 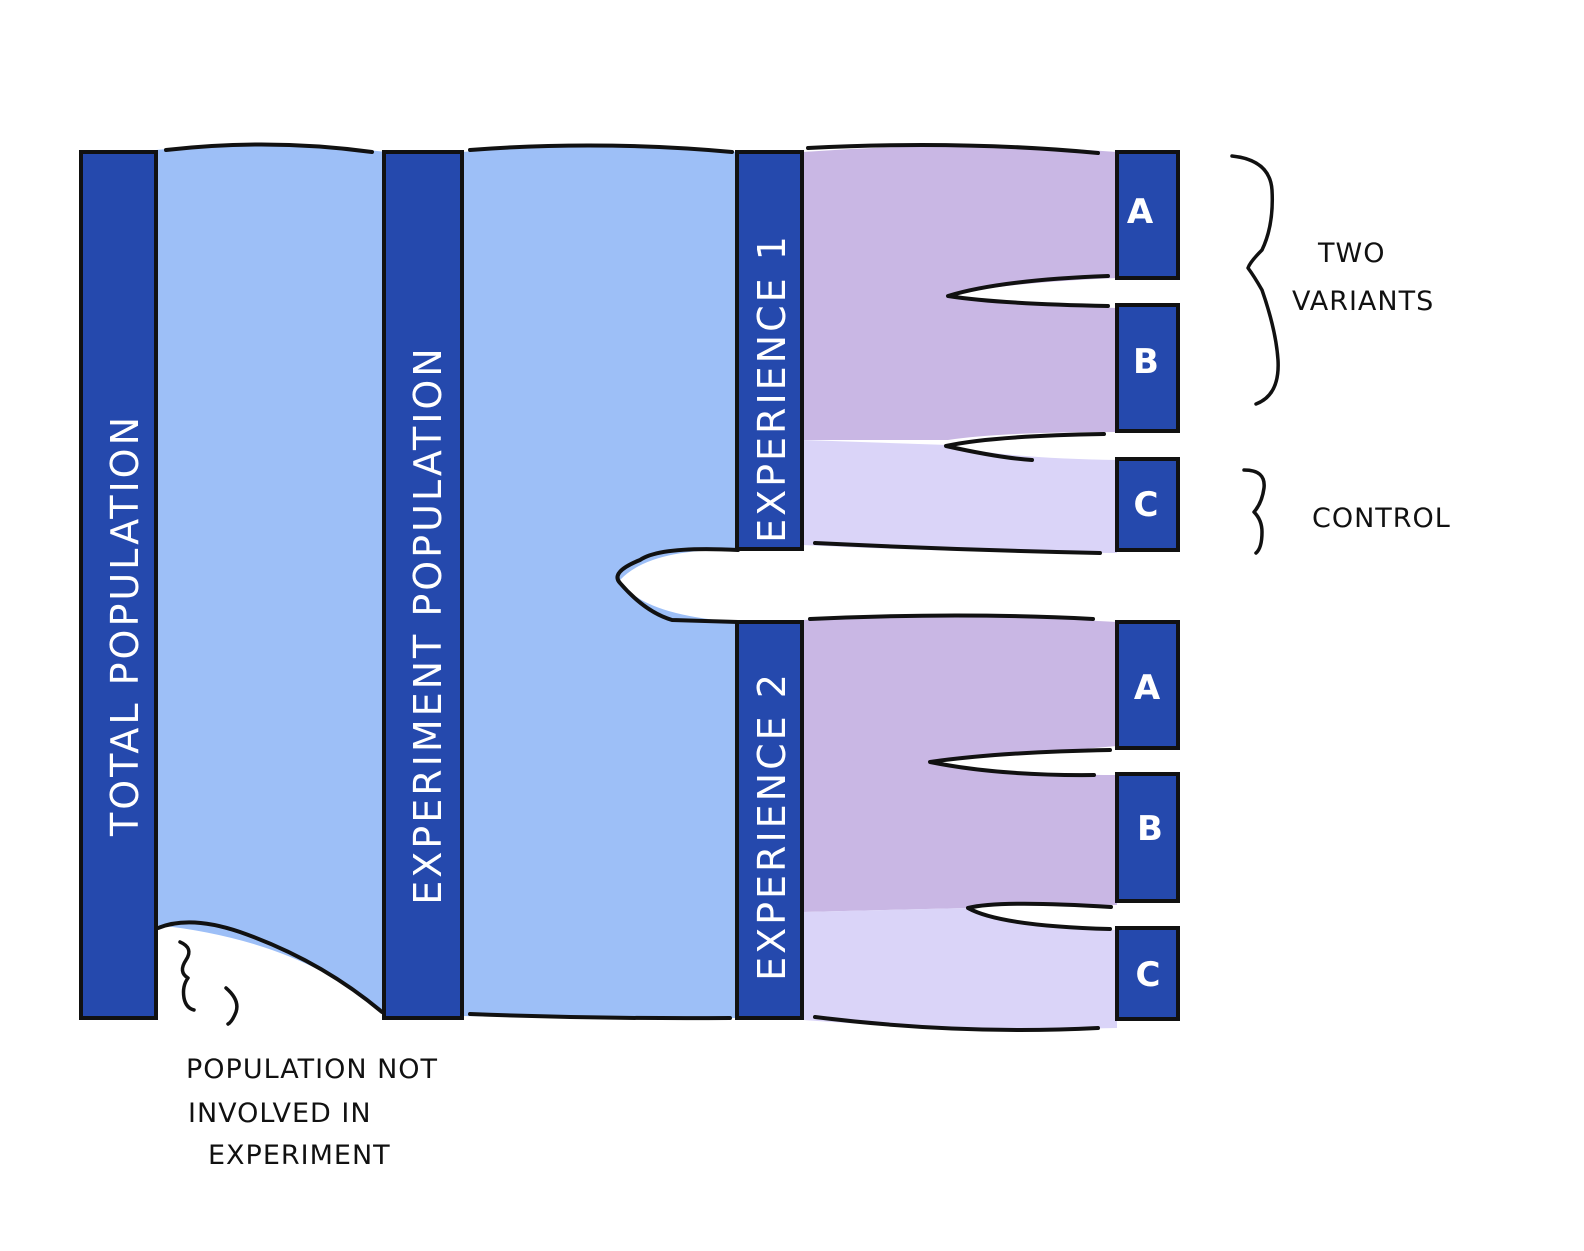 I want to click on two-variants-line-2: VARIANTS, so click(x=1363, y=301).